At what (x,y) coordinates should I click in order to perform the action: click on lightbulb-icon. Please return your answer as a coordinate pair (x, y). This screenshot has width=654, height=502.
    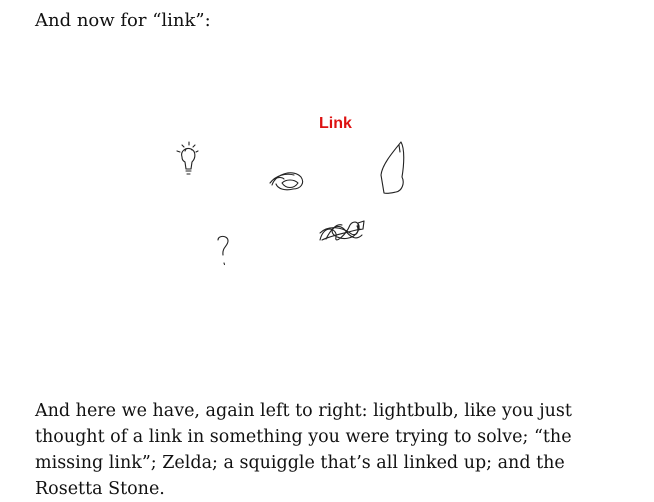
    Looking at the image, I should click on (187, 158).